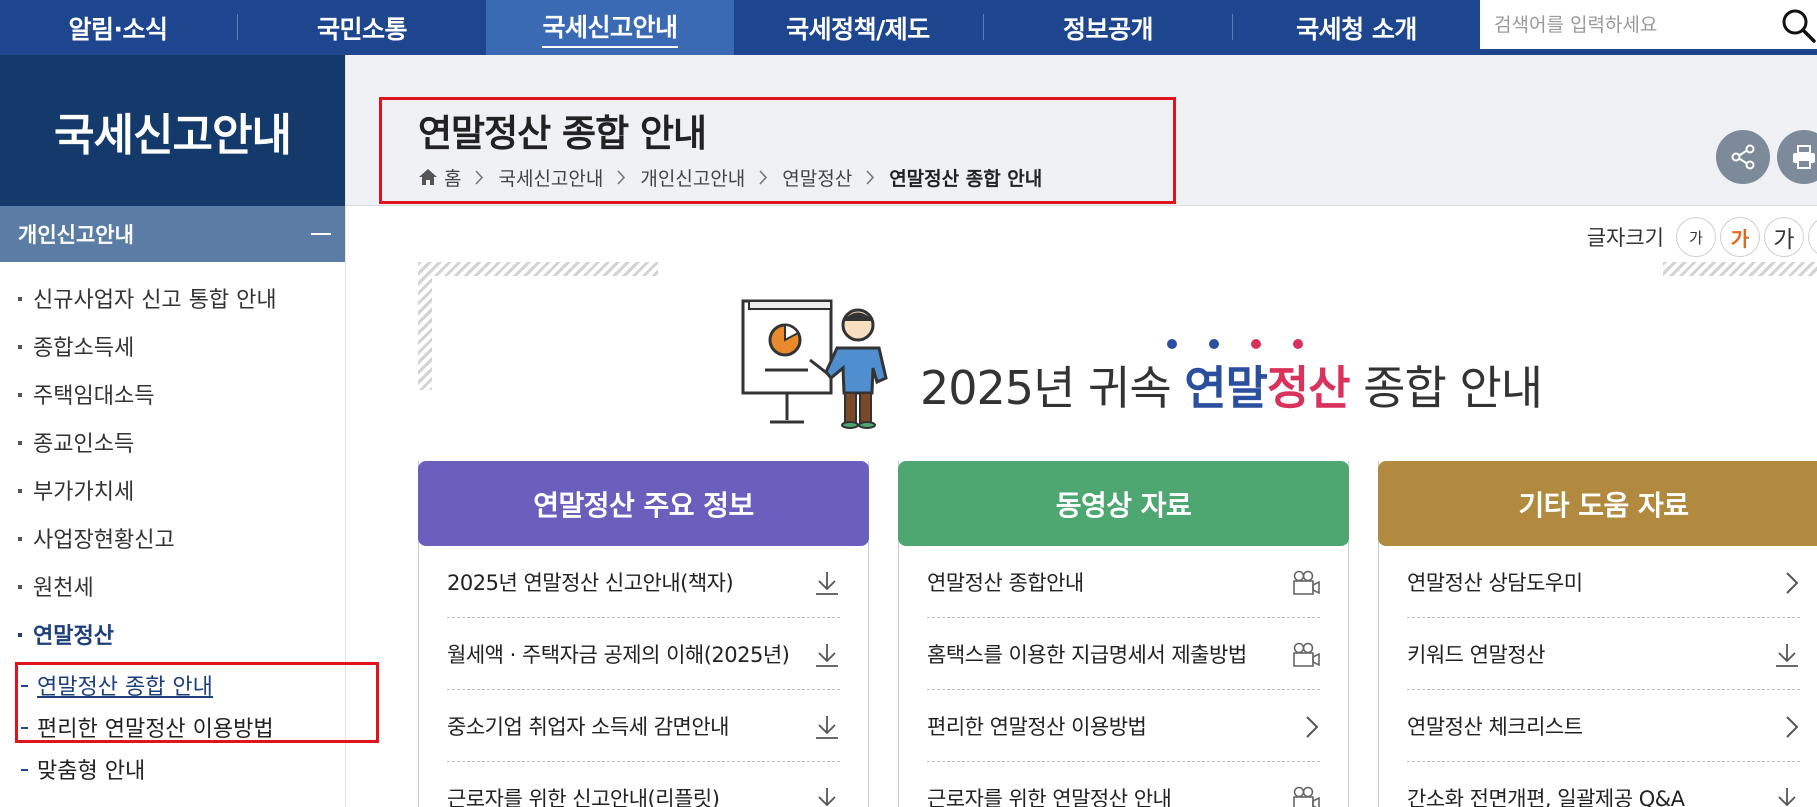 The height and width of the screenshot is (807, 1817). Describe the element at coordinates (172, 769) in the screenshot. I see `sidebar-subitem-custom-guide: 맞춤형 안내` at that location.